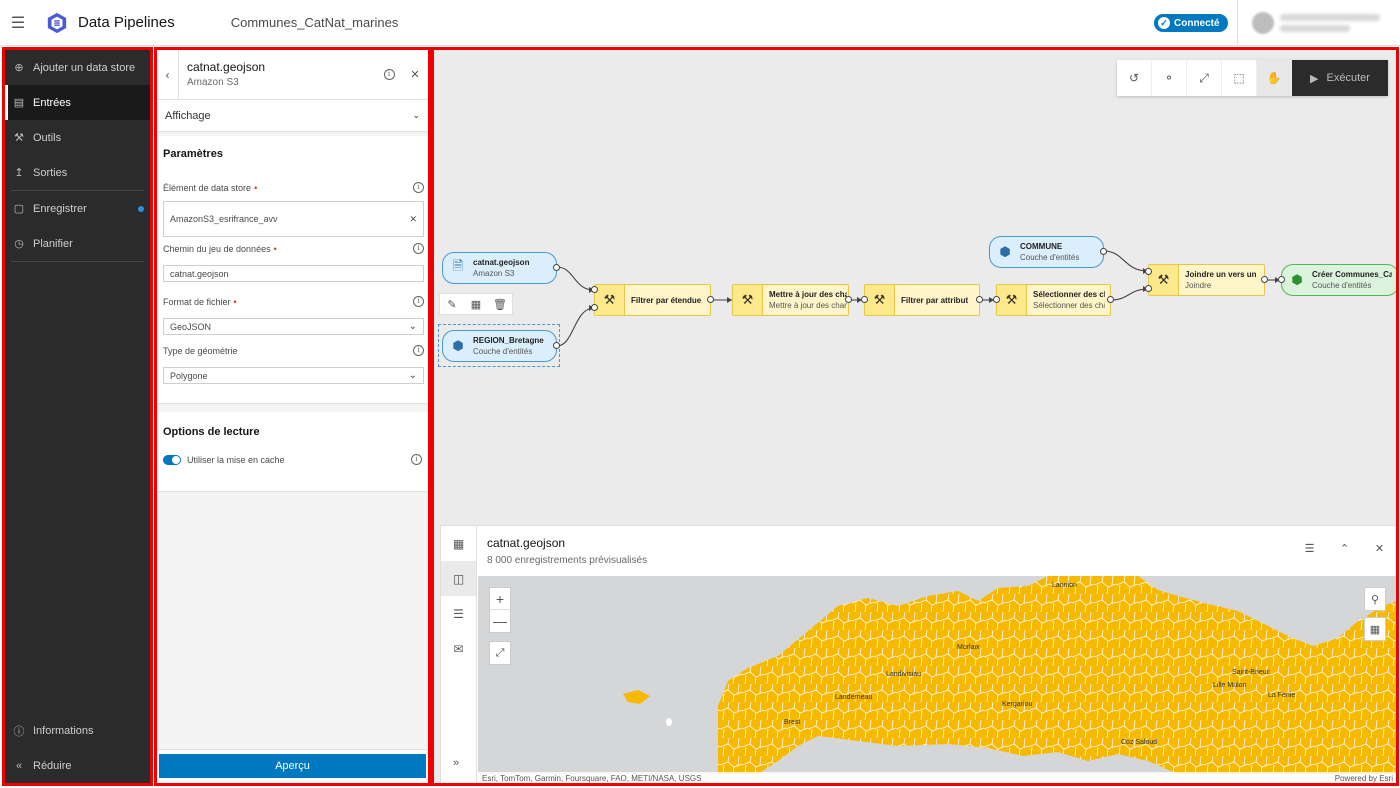 Image resolution: width=1400 pixels, height=788 pixels. I want to click on nav-inputs: ▤ Entrées, so click(77, 102).